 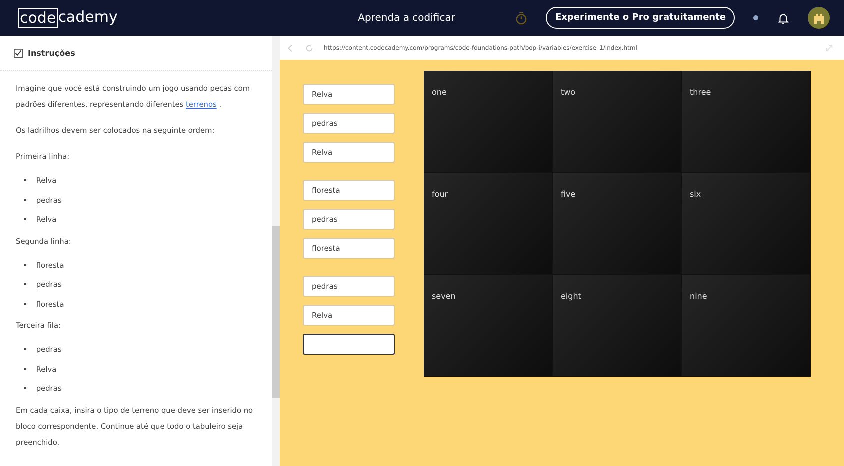 What do you see at coordinates (696, 194) in the screenshot?
I see `tile-label: six` at bounding box center [696, 194].